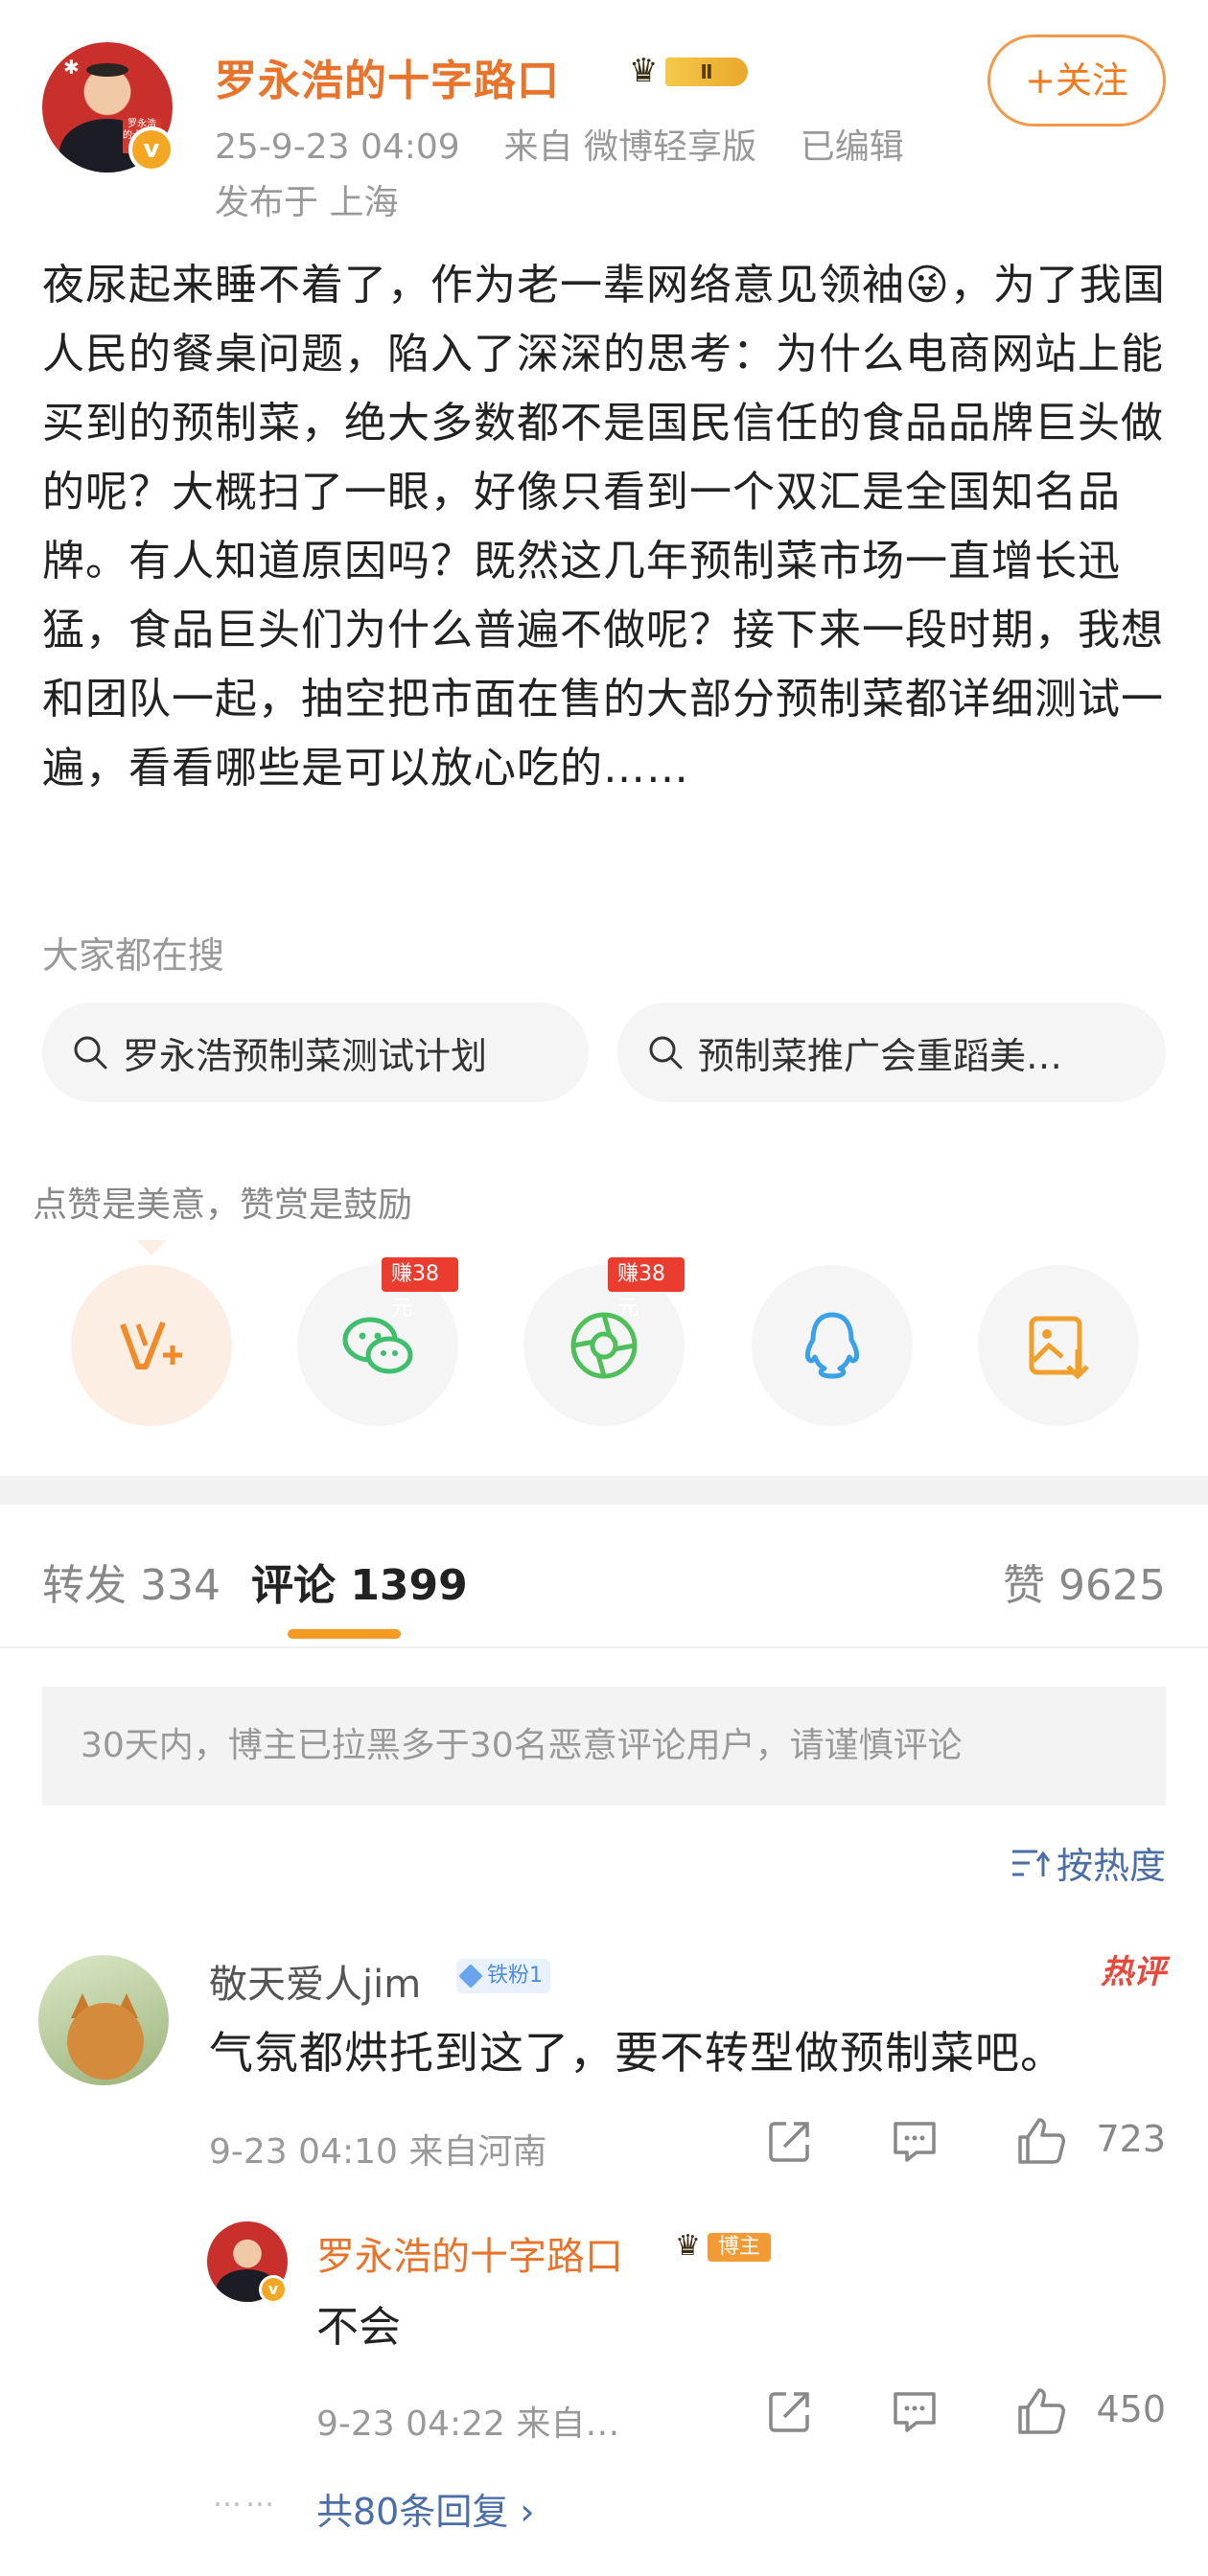 The height and width of the screenshot is (2576, 1208). What do you see at coordinates (1084, 1581) in the screenshot?
I see `tab-like: 赞 9625` at bounding box center [1084, 1581].